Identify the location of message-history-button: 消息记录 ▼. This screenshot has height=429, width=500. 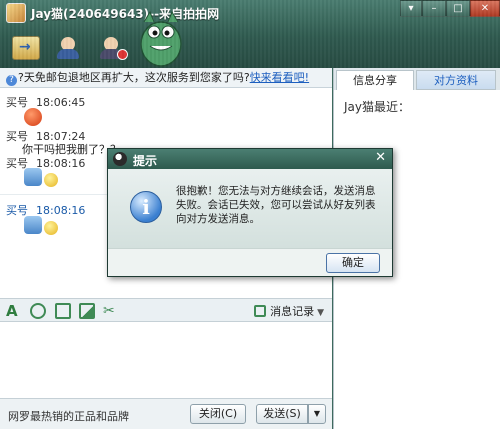
(289, 311).